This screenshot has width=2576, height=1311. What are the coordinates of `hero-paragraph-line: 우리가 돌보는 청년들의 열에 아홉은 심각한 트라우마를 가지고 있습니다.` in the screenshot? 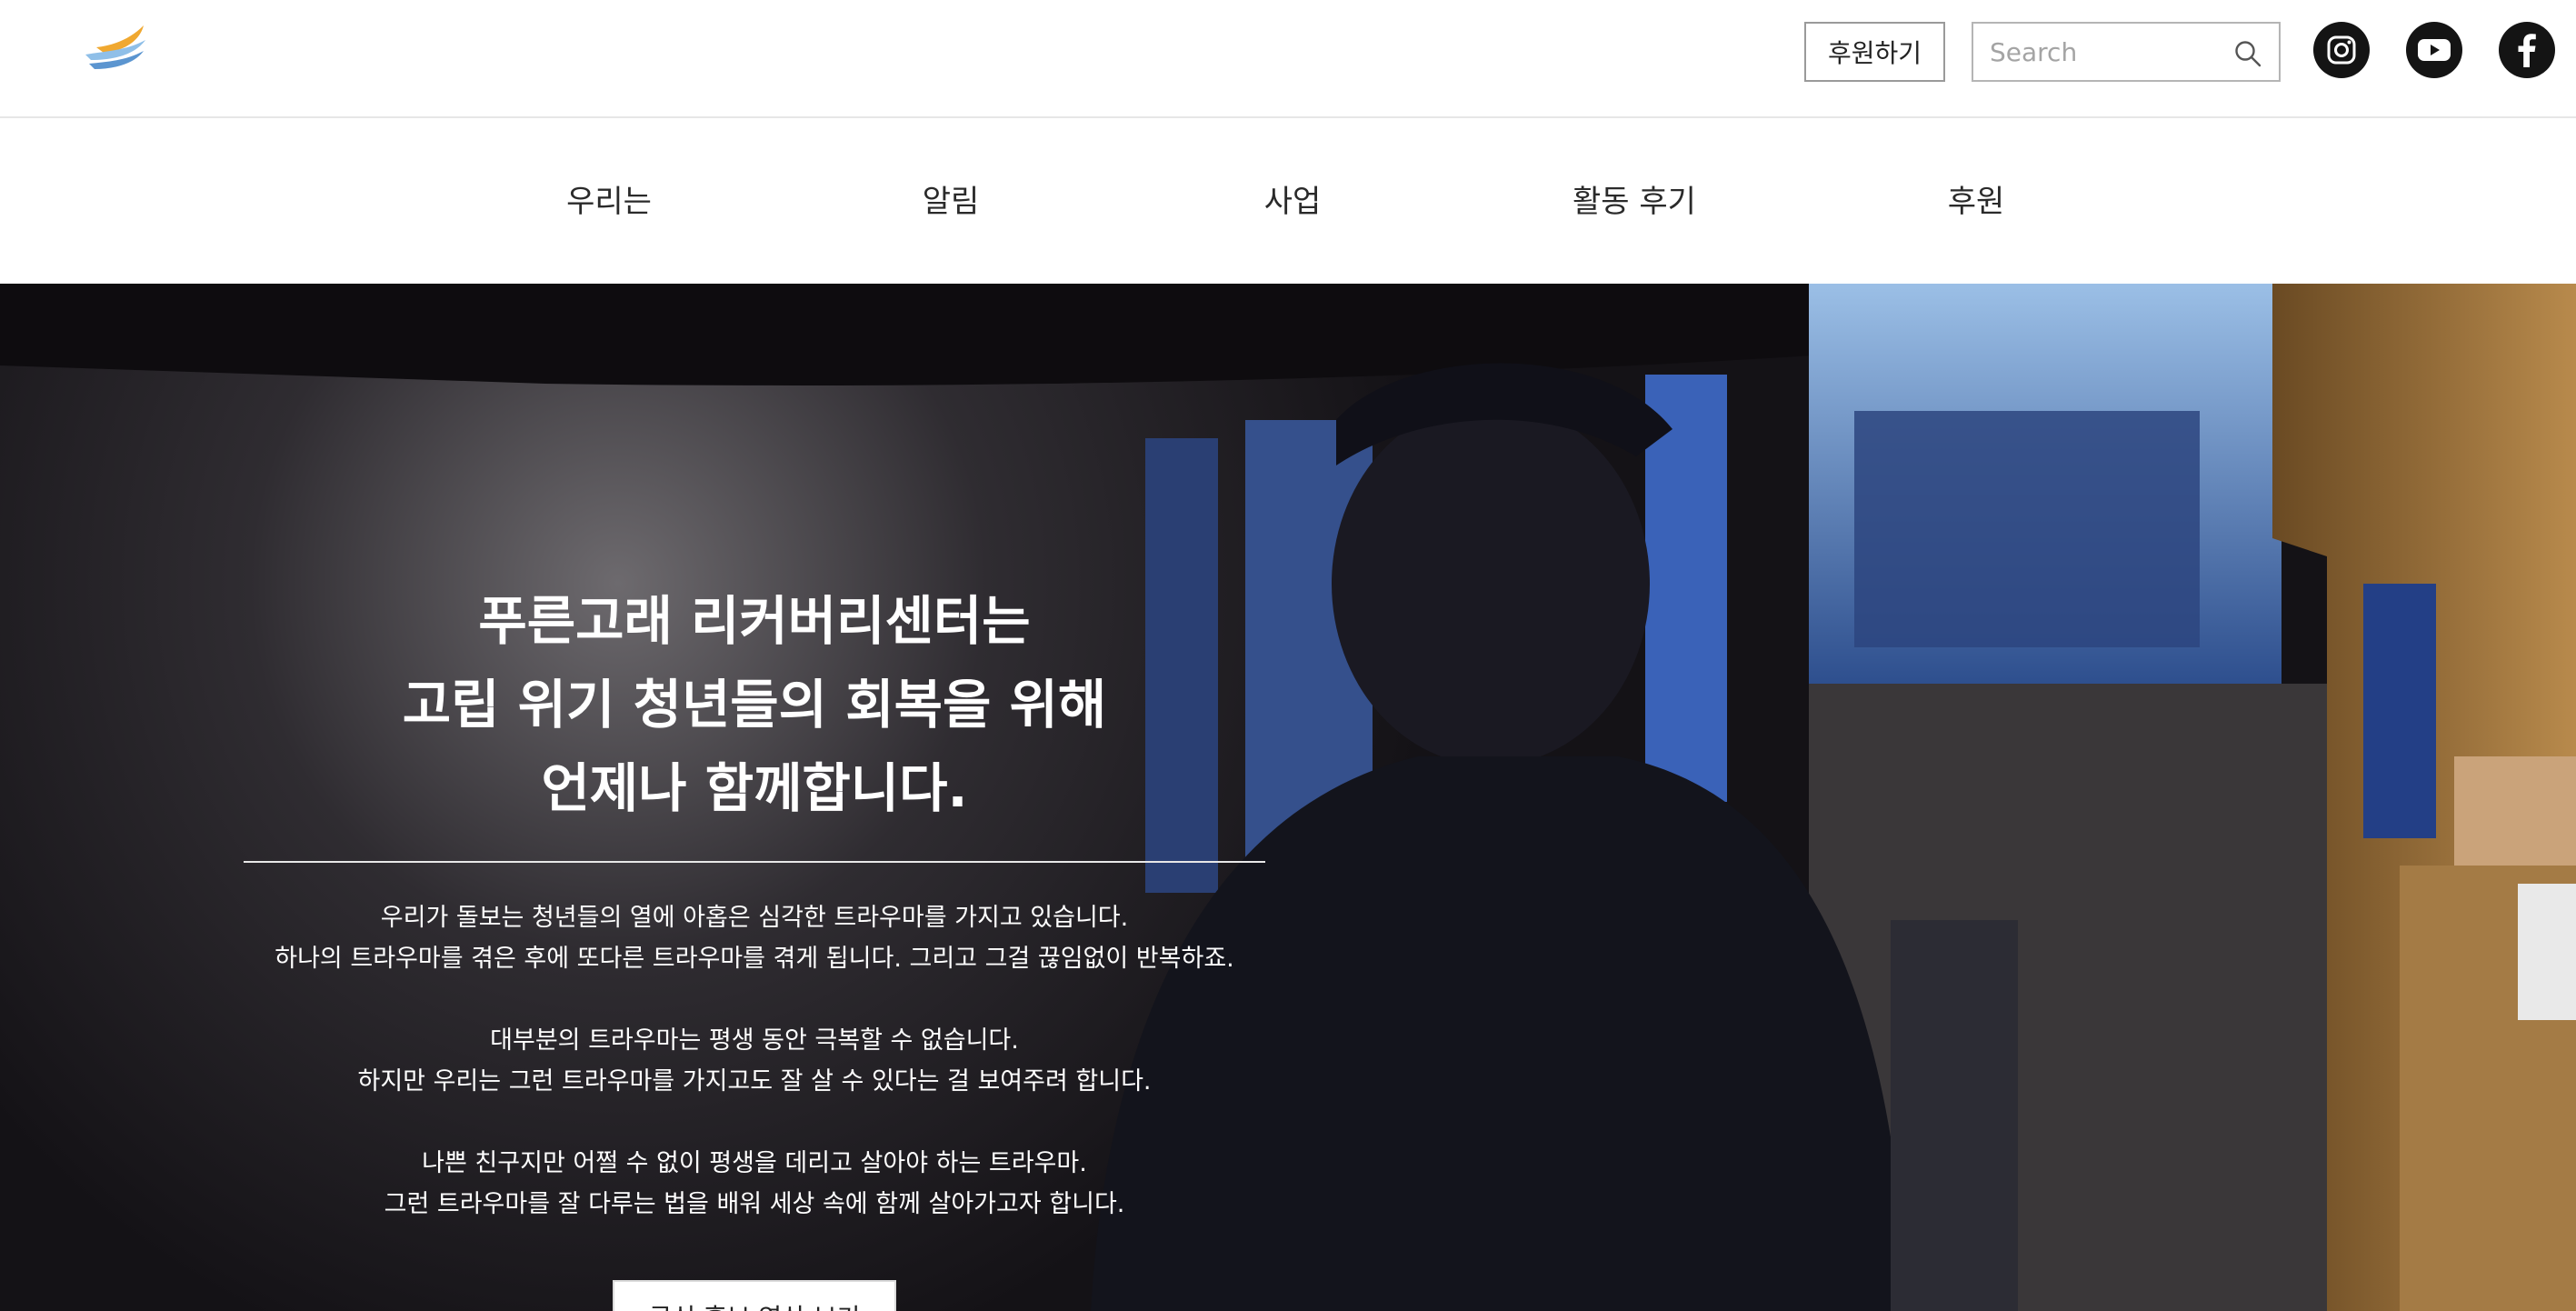 It's located at (754, 918).